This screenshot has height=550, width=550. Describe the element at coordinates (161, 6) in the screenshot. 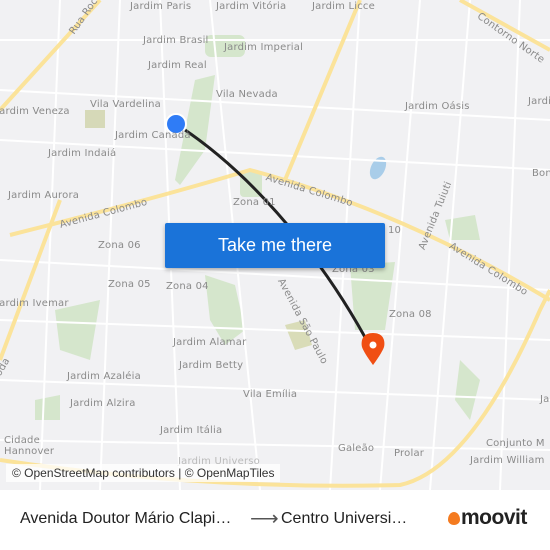

I see `map-label: Jardim Paris` at that location.